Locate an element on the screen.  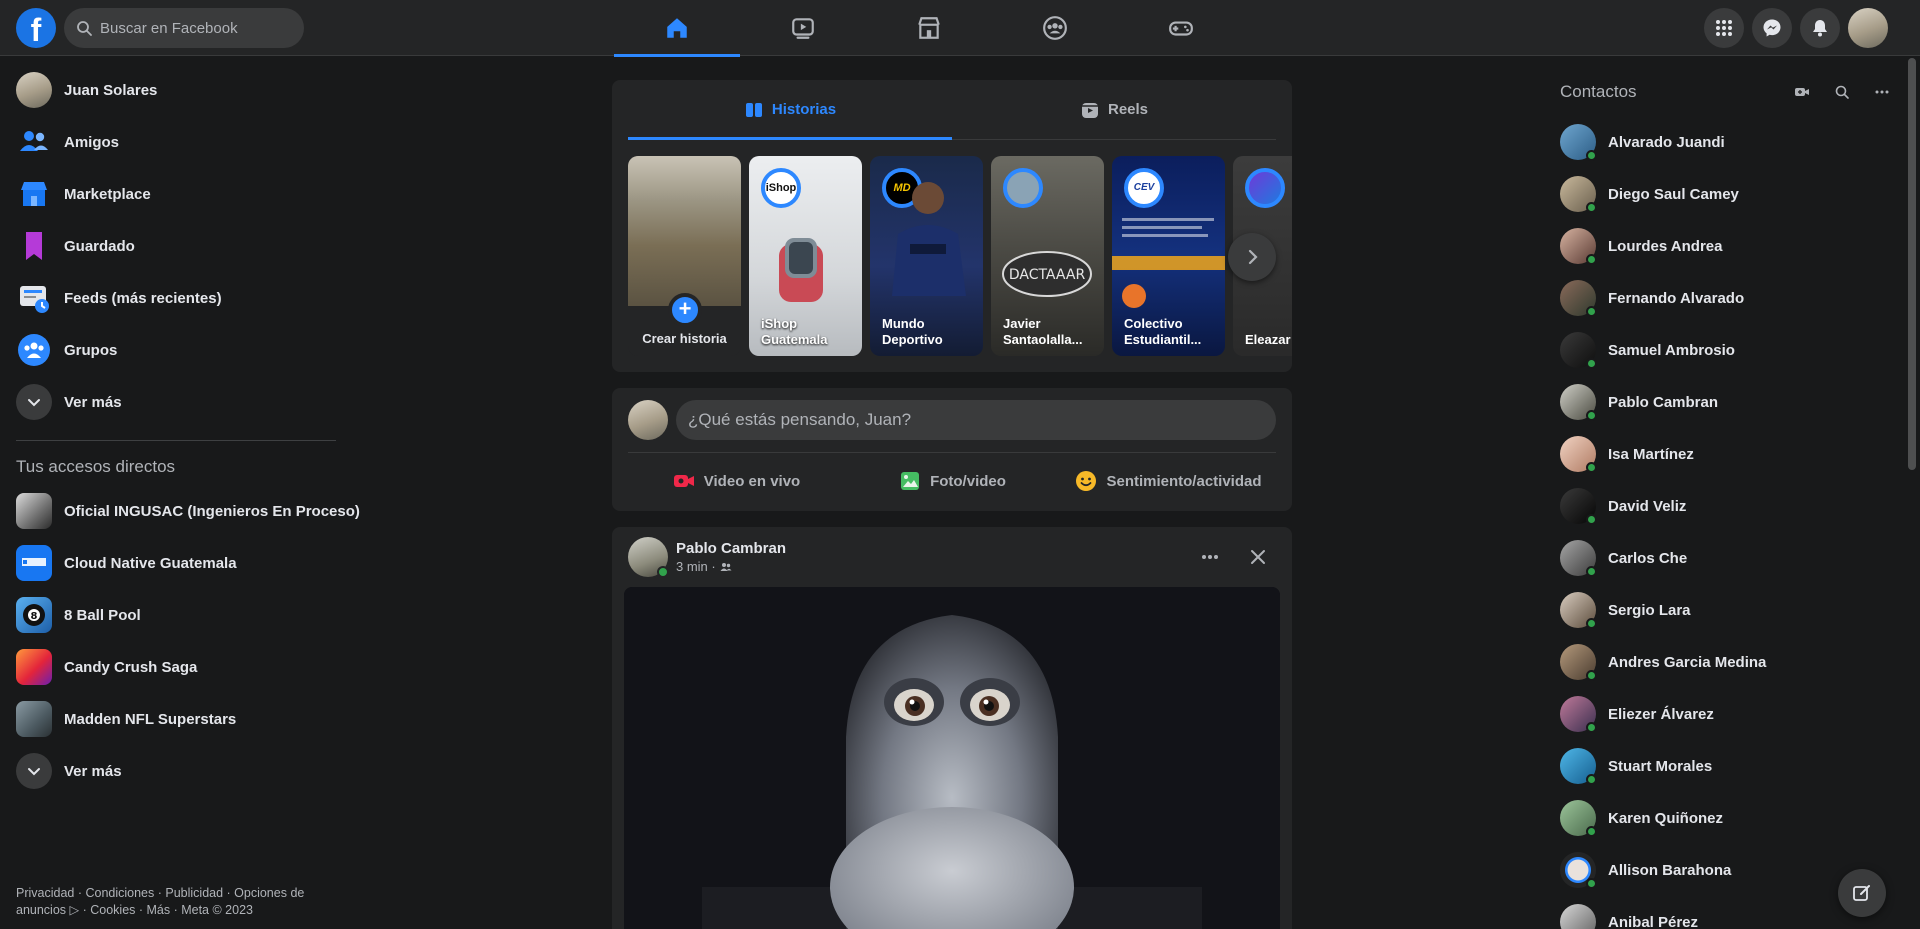
shortcut-item: Candy Crush Saga is located at coordinates (180, 667).